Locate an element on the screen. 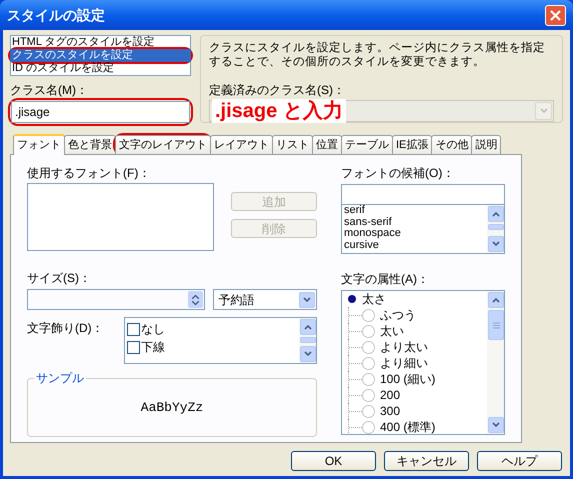  dialog-button: ヘルプ is located at coordinates (519, 461).